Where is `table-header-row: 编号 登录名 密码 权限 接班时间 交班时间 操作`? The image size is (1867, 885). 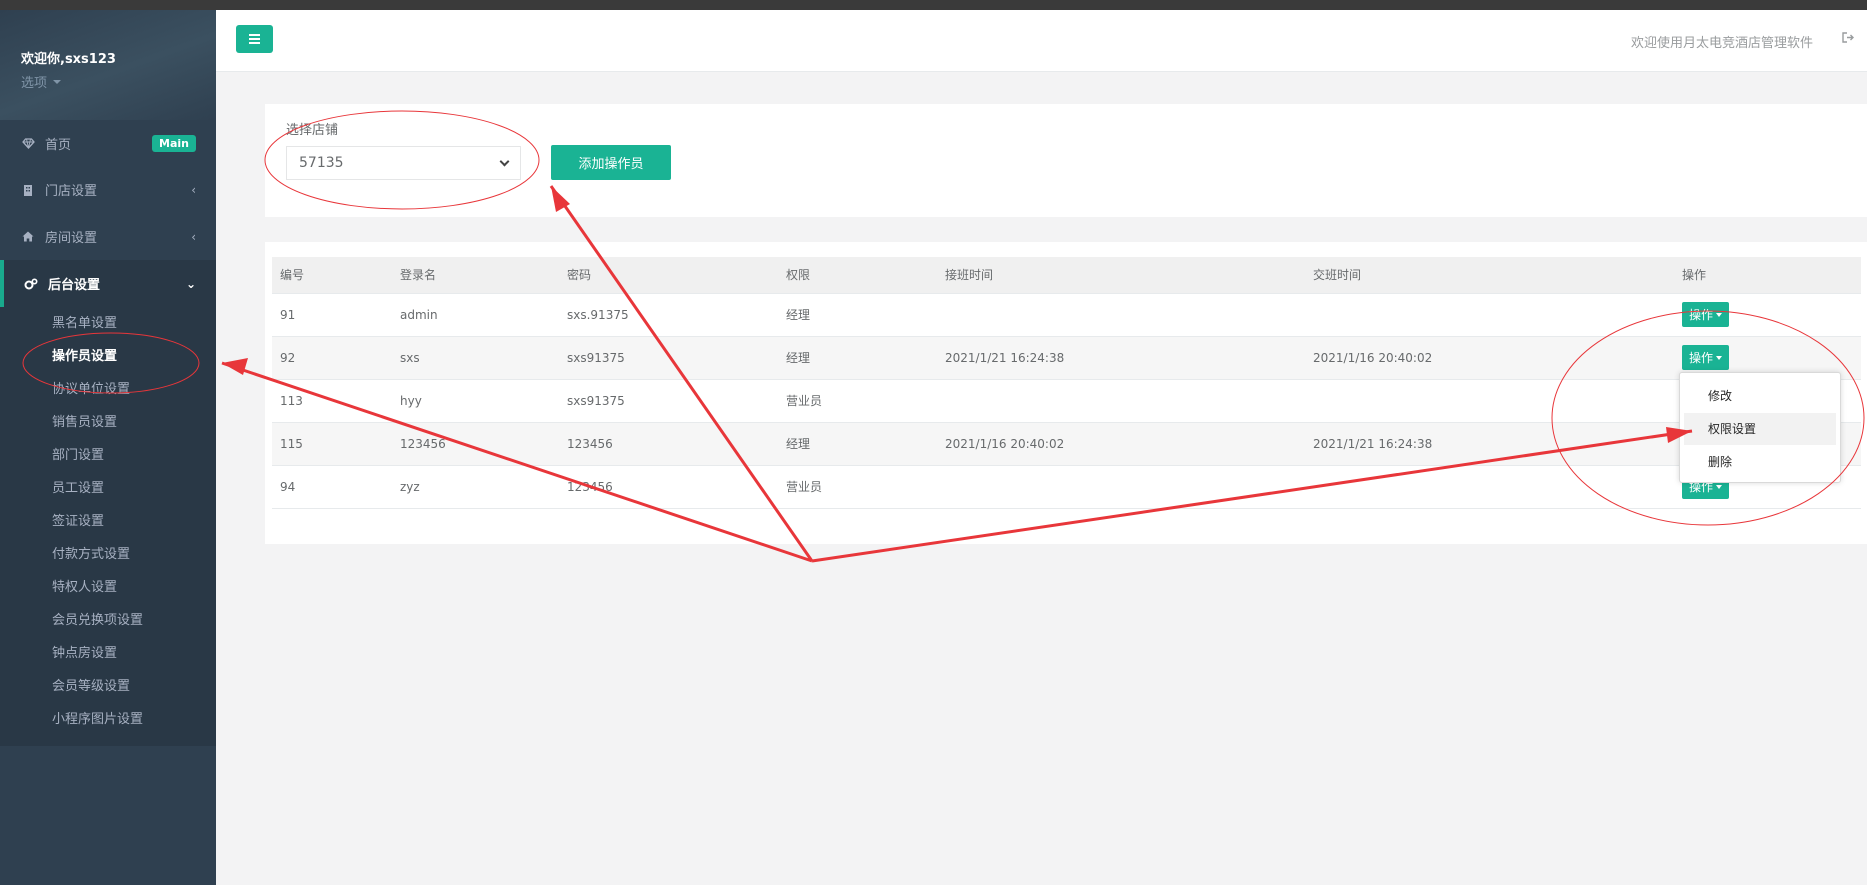 table-header-row: 编号 登录名 密码 权限 接班时间 交班时间 操作 is located at coordinates (1066, 275).